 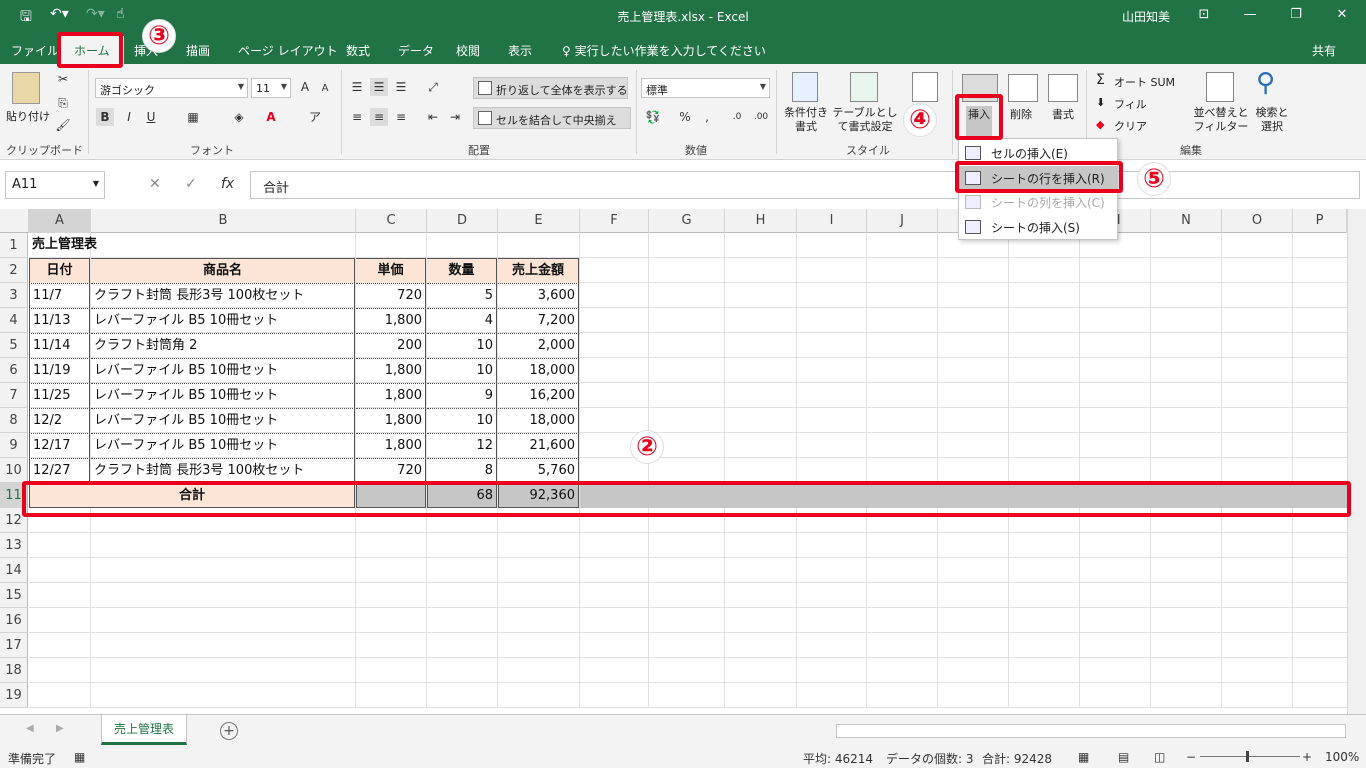 What do you see at coordinates (1356, 461) in the screenshot?
I see `vertical-scrollbar` at bounding box center [1356, 461].